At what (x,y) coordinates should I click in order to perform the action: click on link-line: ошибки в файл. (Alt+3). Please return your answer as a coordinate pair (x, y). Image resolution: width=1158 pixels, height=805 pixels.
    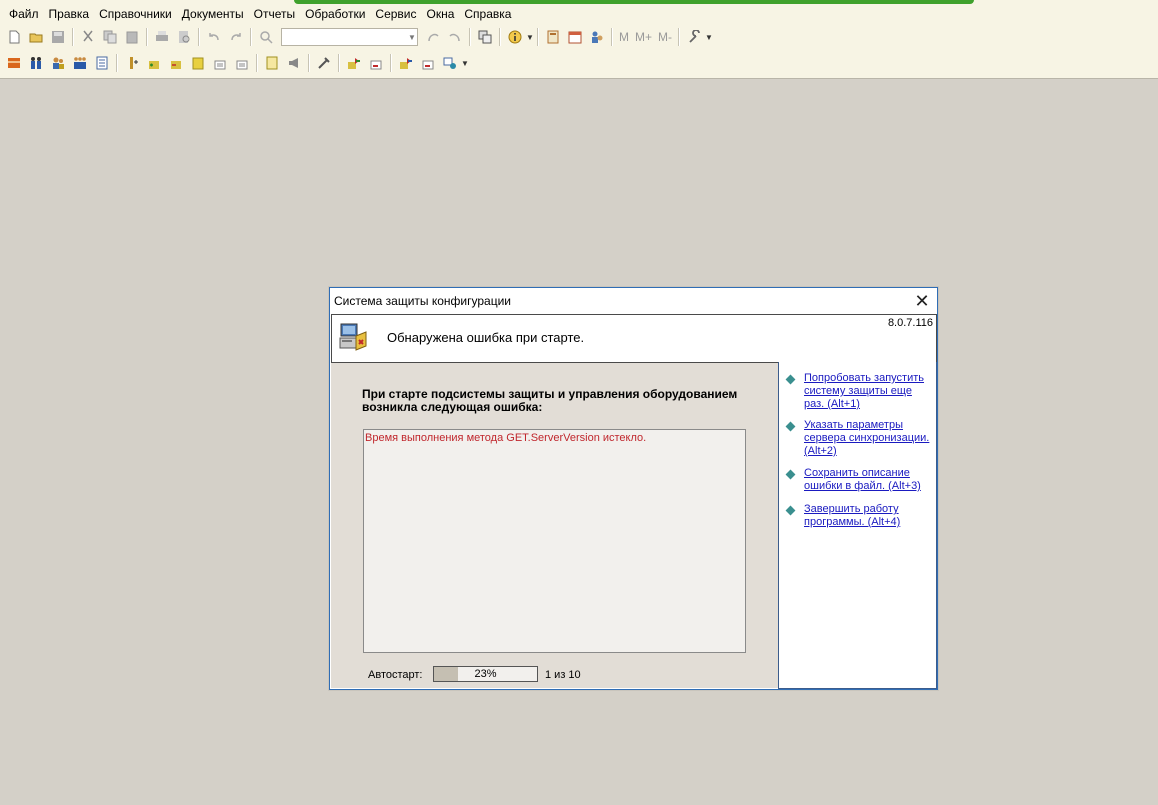
    Looking at the image, I should click on (862, 486).